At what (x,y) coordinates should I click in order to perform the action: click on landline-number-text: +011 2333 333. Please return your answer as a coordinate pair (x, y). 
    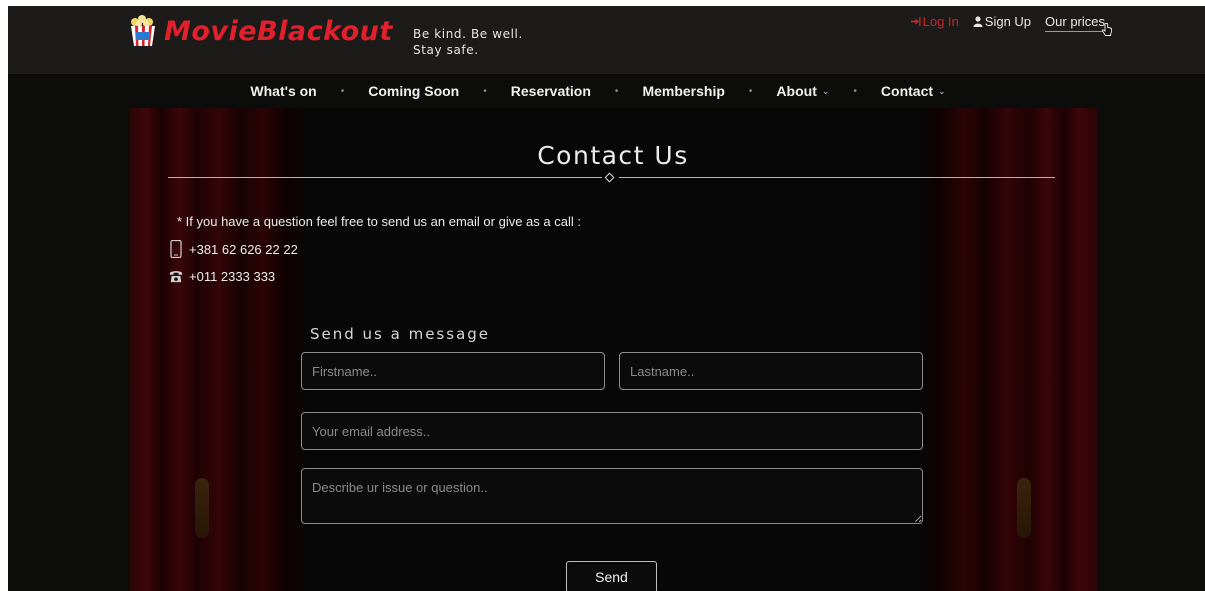
    Looking at the image, I should click on (232, 276).